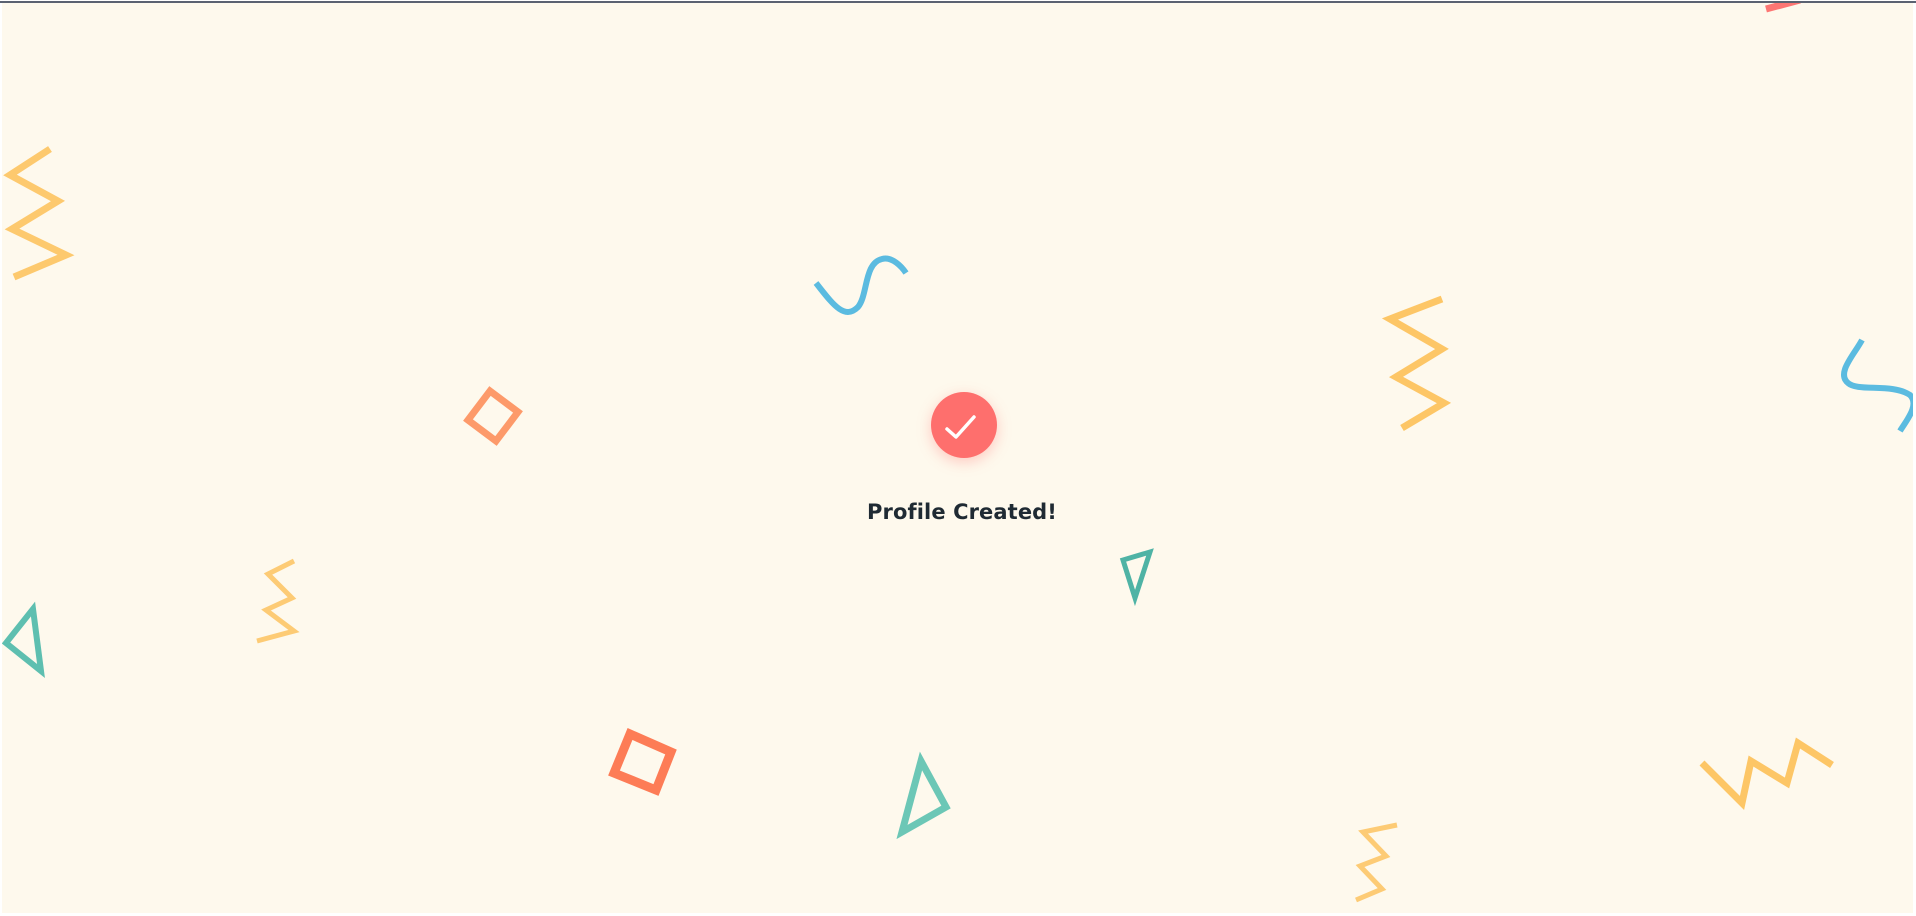 Image resolution: width=1916 pixels, height=916 pixels. Describe the element at coordinates (642, 762) in the screenshot. I see `confetti-square` at that location.